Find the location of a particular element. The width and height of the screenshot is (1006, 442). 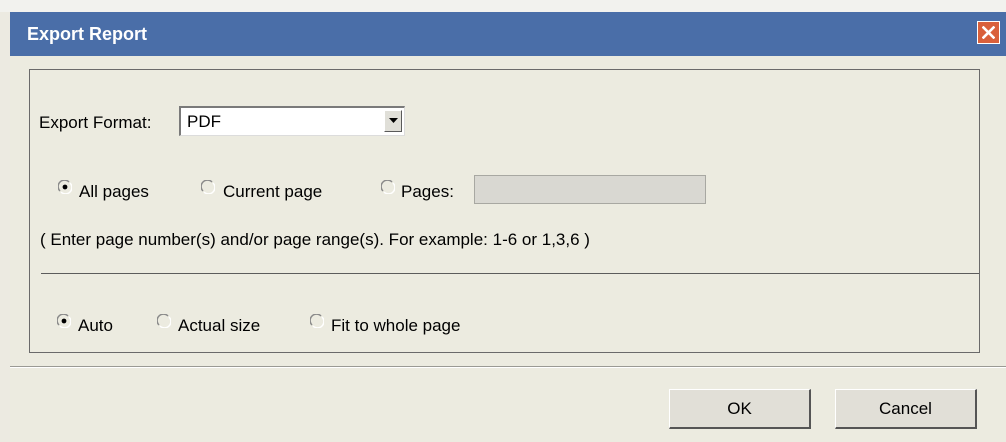

dropdown-button is located at coordinates (393, 121).